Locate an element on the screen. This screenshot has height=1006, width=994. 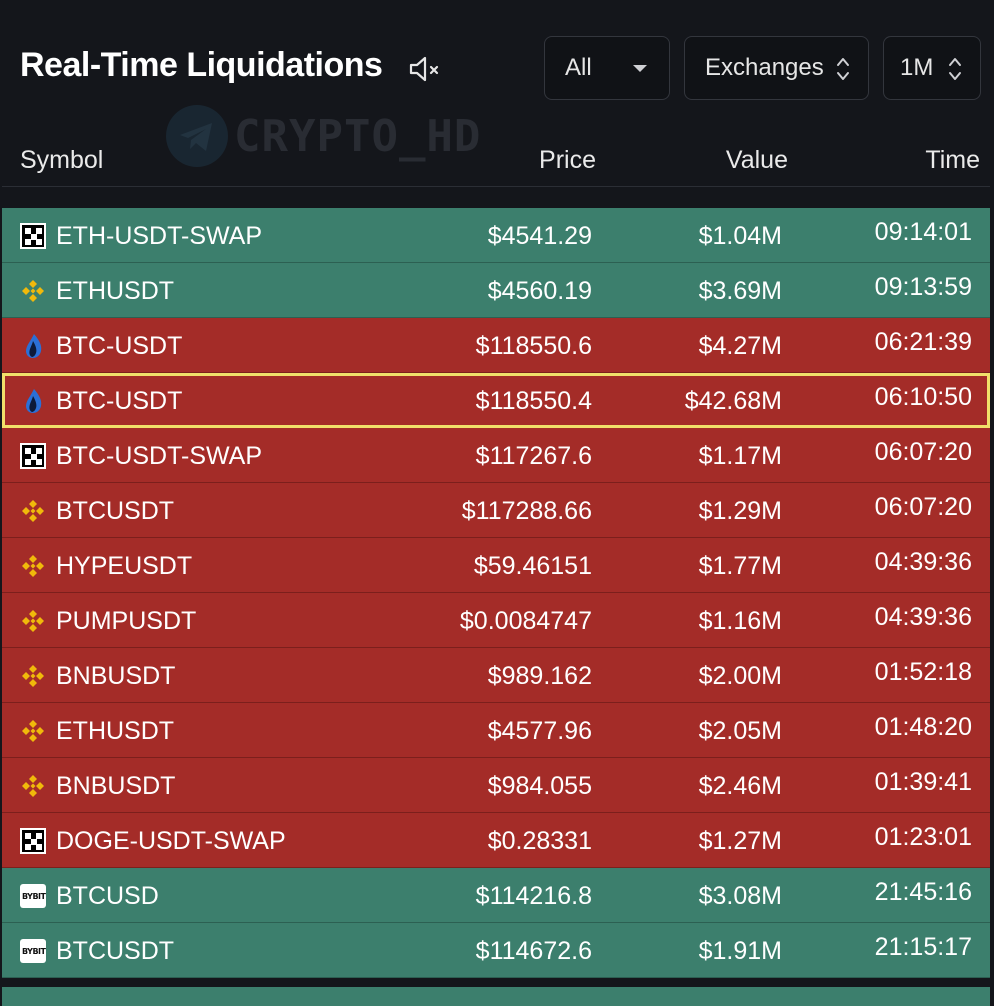
row-time: 01:39:41 is located at coordinates (923, 782).